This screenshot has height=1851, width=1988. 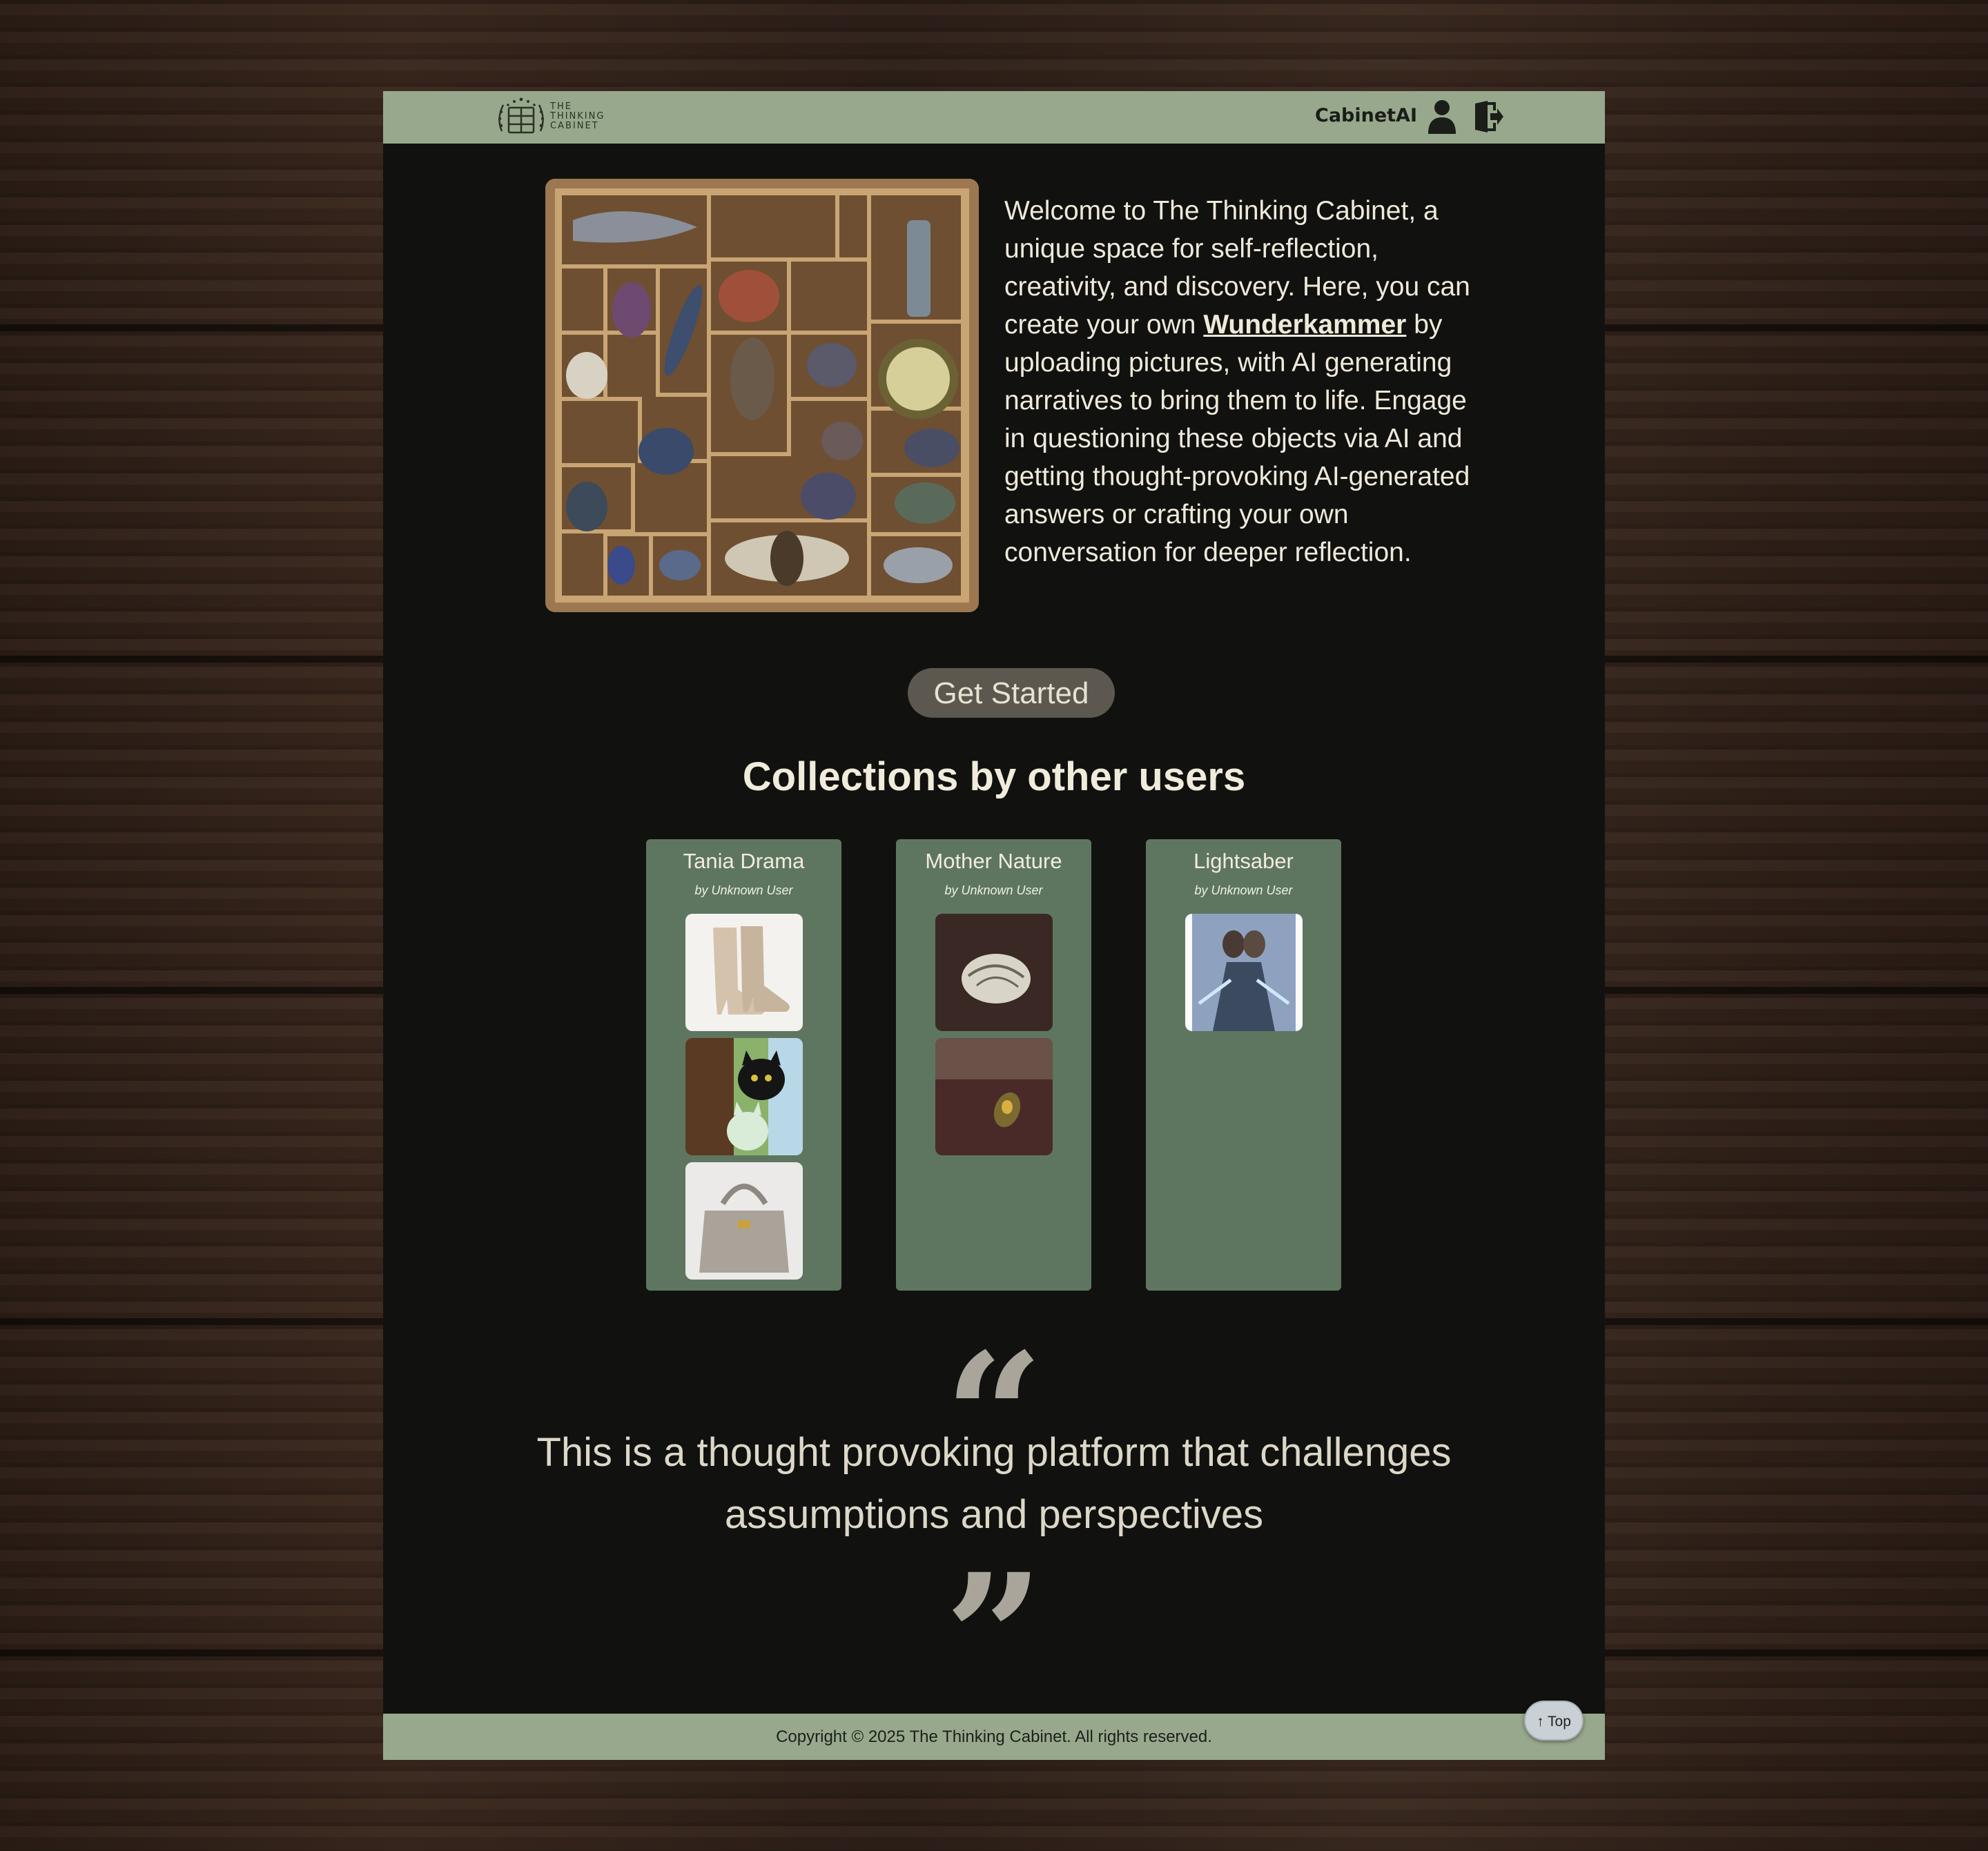 What do you see at coordinates (1488, 116) in the screenshot?
I see `logout-icon` at bounding box center [1488, 116].